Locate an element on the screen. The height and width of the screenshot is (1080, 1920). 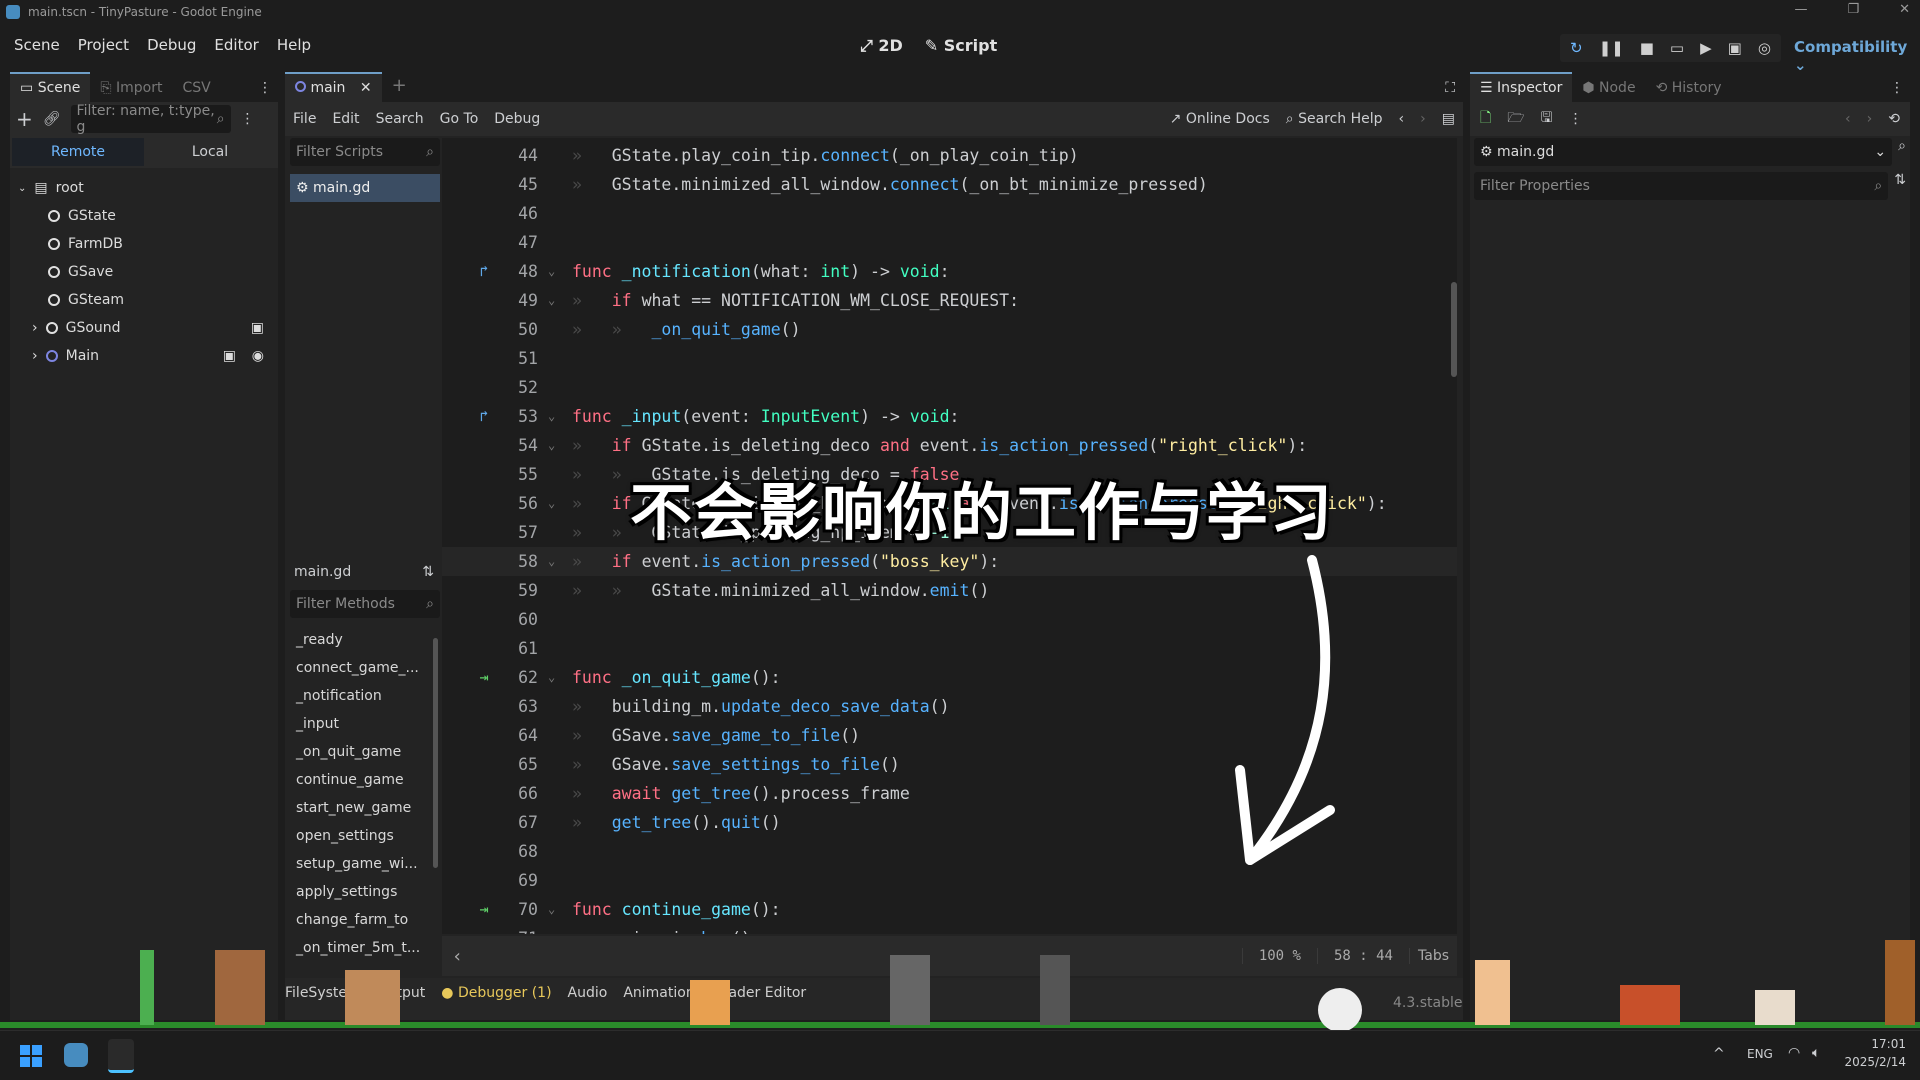
tree-node-main: › Main ▣ ◉ is located at coordinates (144, 356).